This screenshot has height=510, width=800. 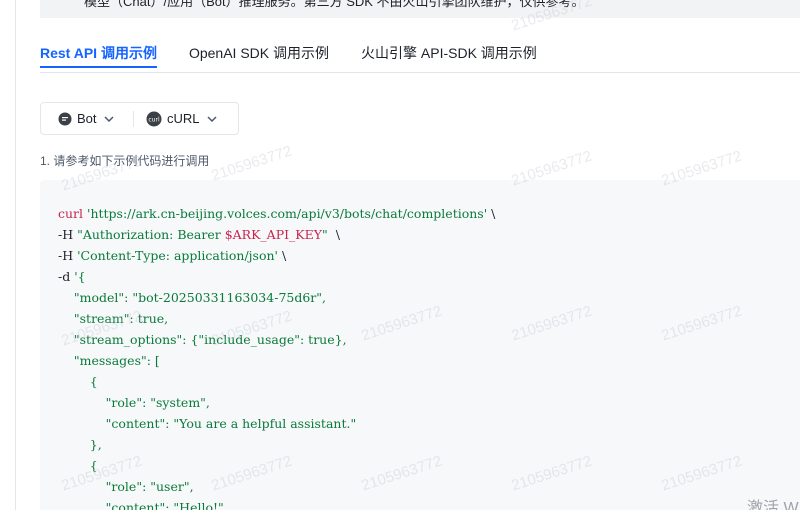 I want to click on svg-text: curl, so click(x=154, y=119).